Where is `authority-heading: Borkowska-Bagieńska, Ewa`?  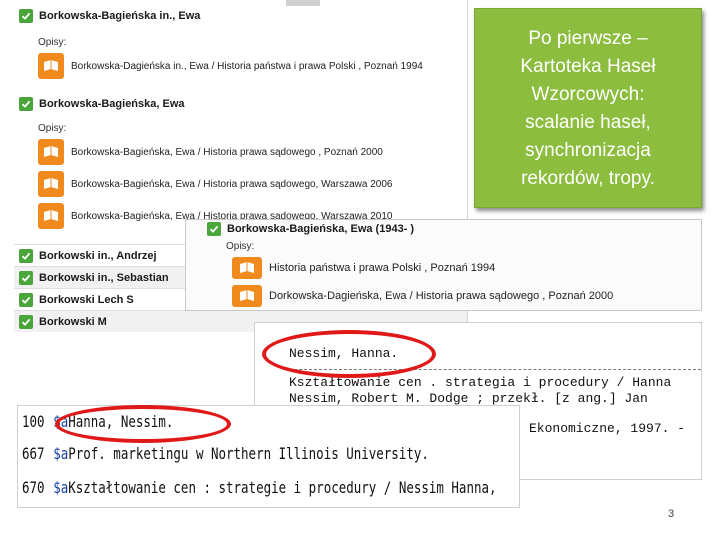 authority-heading: Borkowska-Bagieńska, Ewa is located at coordinates (112, 104).